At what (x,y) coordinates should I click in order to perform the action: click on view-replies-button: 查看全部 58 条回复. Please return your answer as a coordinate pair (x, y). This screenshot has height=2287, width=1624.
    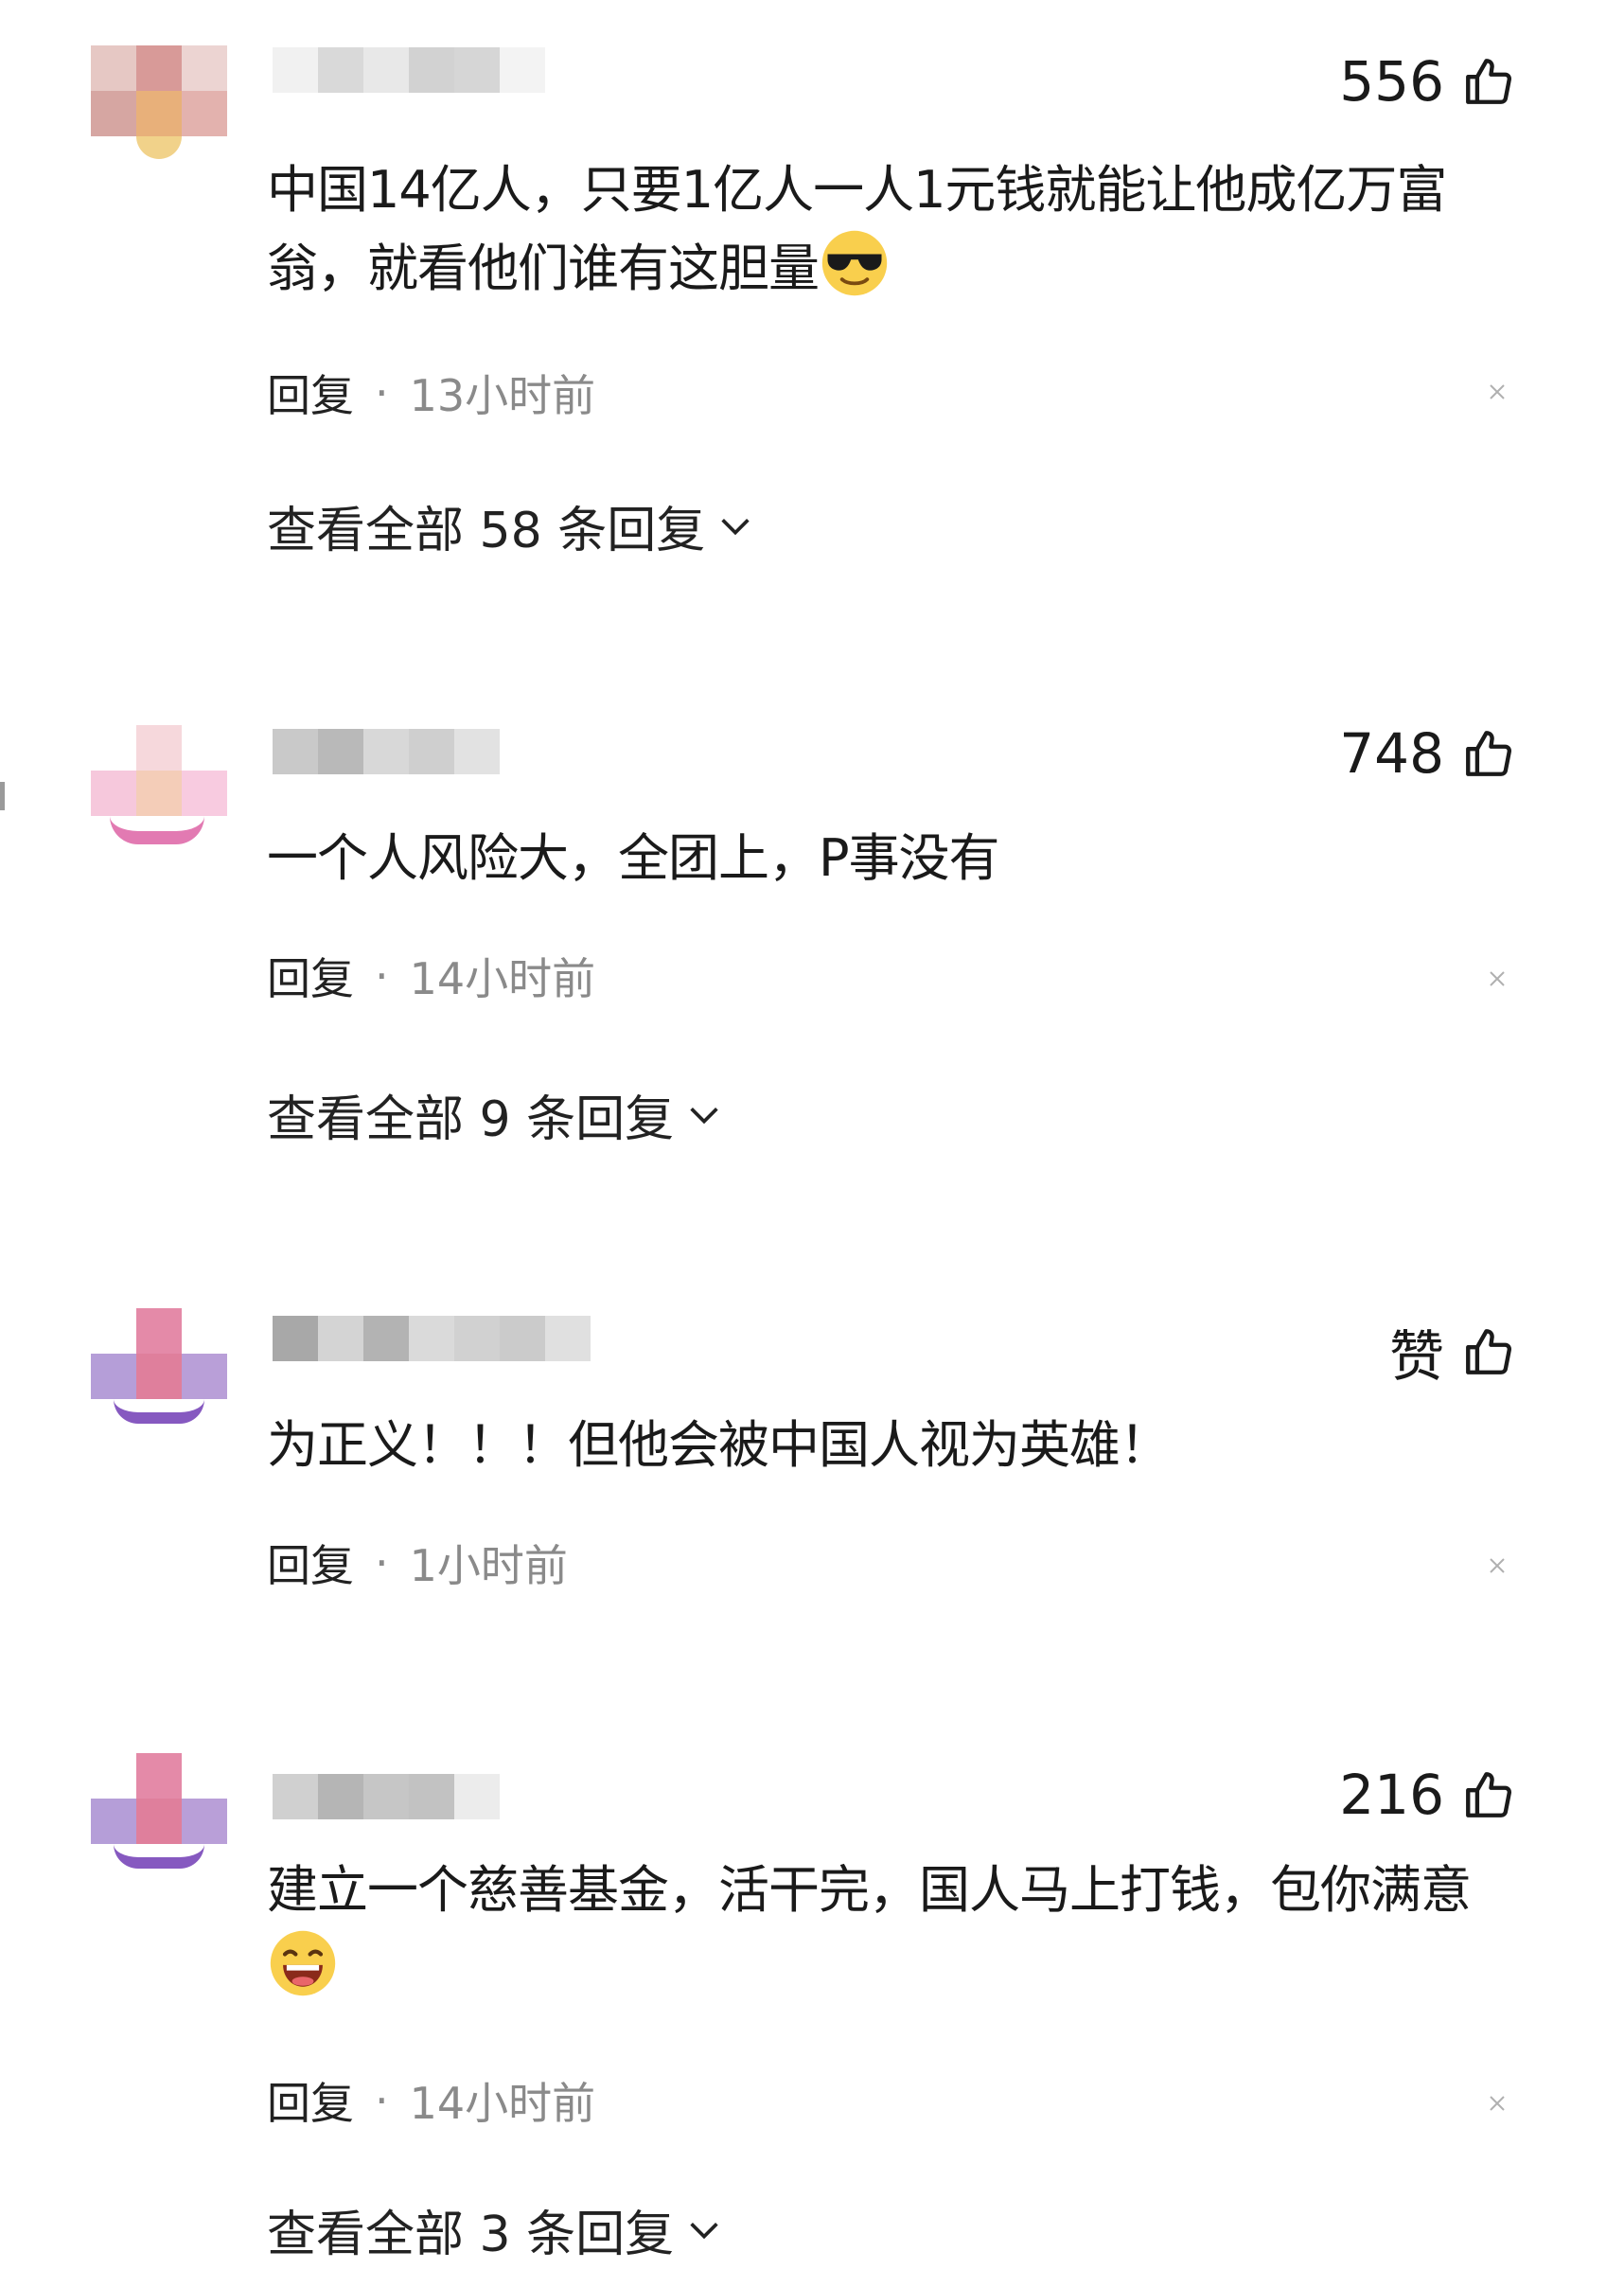
    Looking at the image, I should click on (511, 525).